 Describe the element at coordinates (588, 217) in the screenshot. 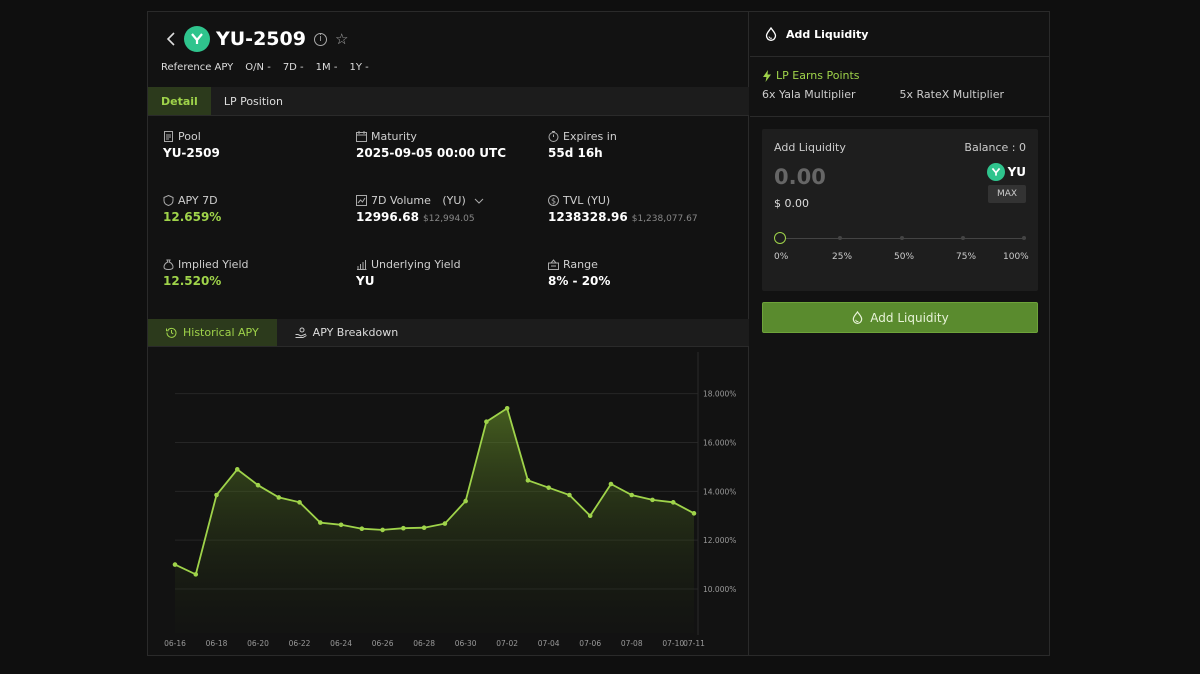

I see `stat-tvl-value: 1238328.96` at that location.